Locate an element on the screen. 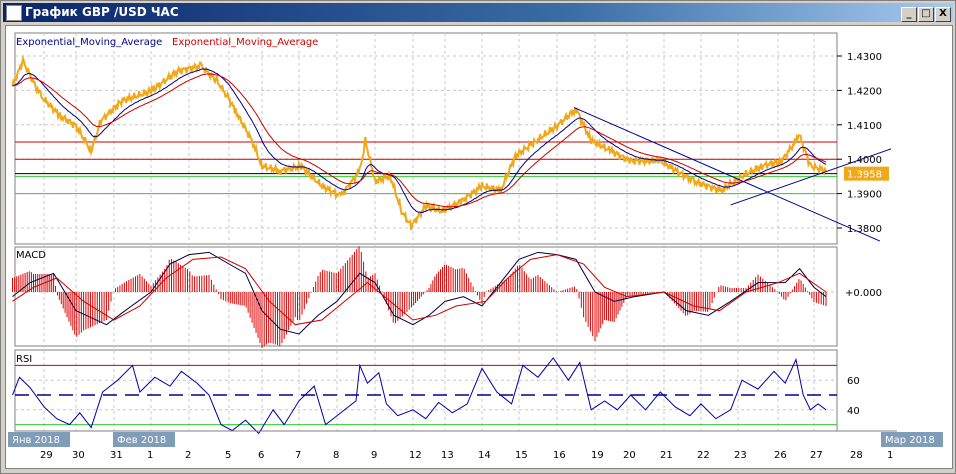  rsi-tick-label: 60 is located at coordinates (853, 381).